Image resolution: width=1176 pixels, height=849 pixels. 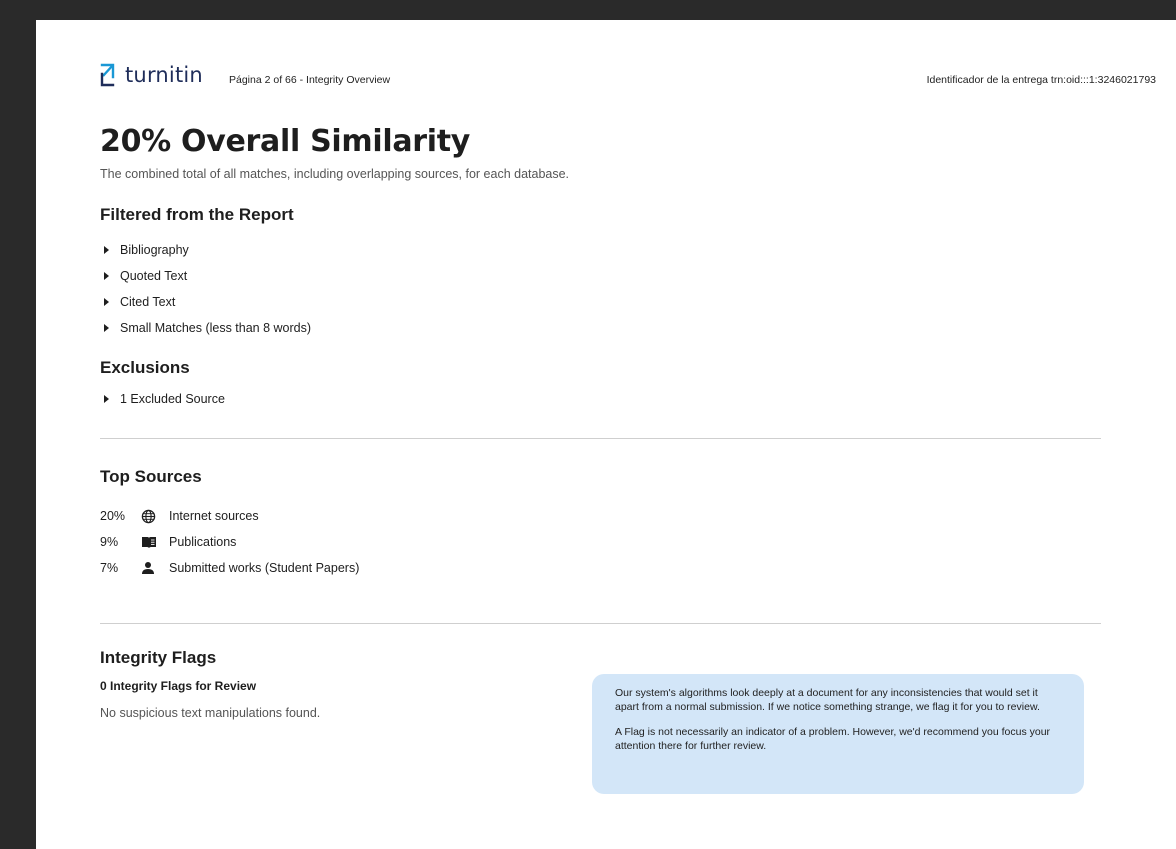 I want to click on list-item: Small Matches (less than 8 words), so click(x=205, y=328).